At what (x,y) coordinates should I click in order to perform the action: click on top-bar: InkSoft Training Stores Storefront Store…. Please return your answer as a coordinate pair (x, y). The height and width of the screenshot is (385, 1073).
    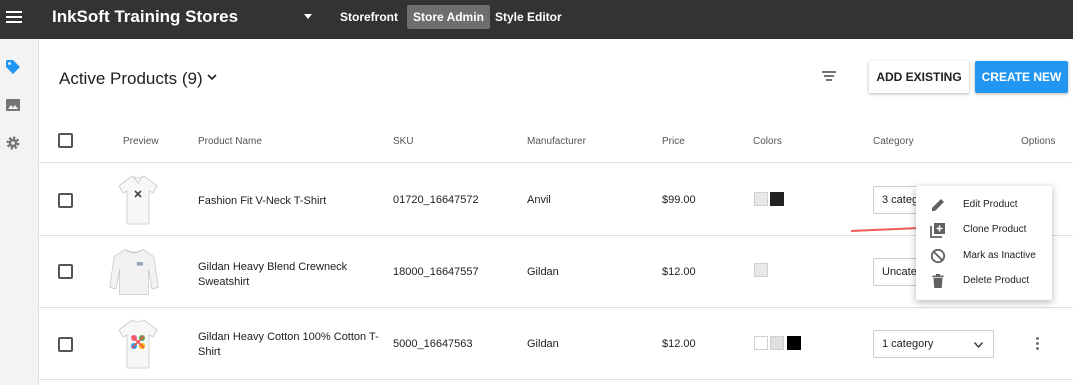
    Looking at the image, I should click on (536, 19).